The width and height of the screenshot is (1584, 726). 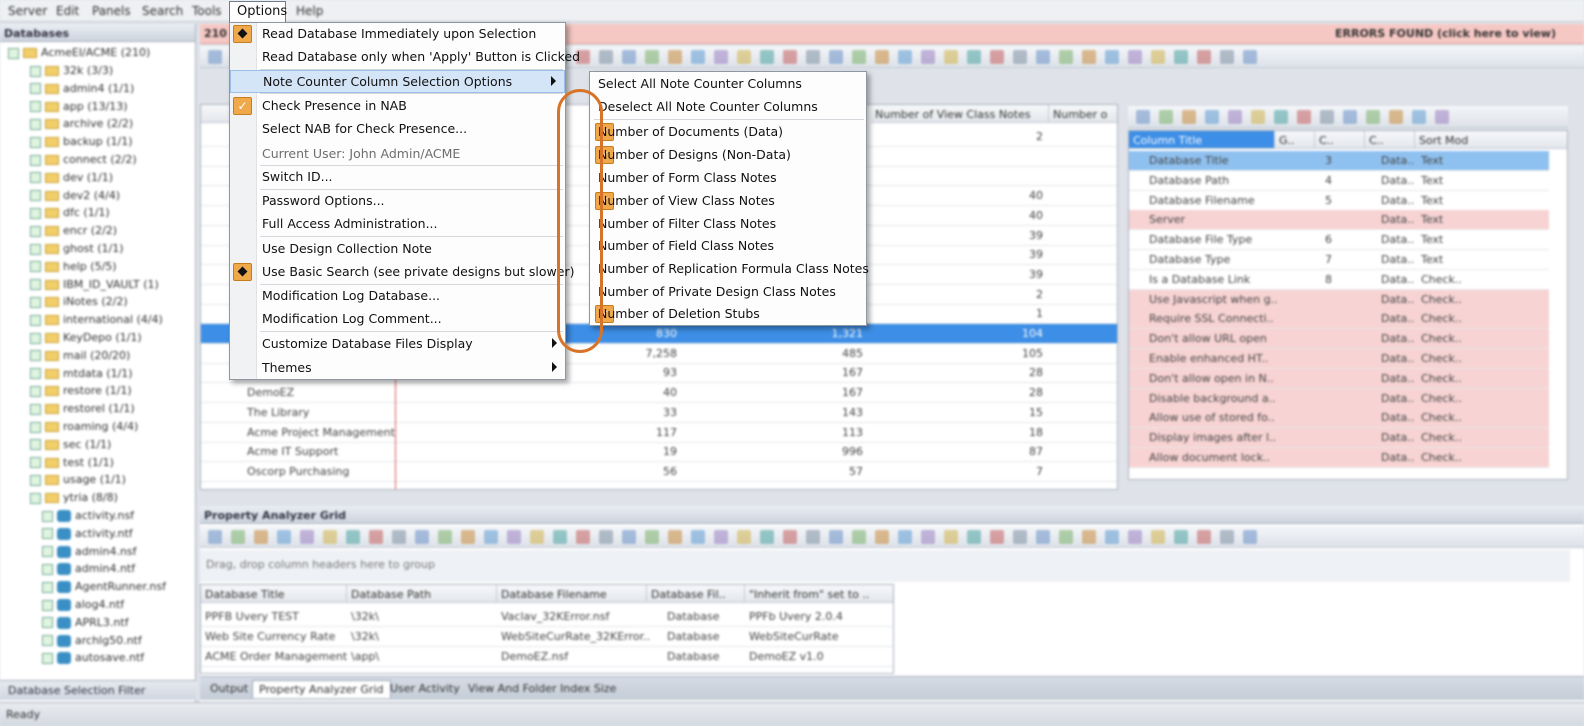 I want to click on prop-header-inherit: "Inherit from" set to .., so click(x=819, y=594).